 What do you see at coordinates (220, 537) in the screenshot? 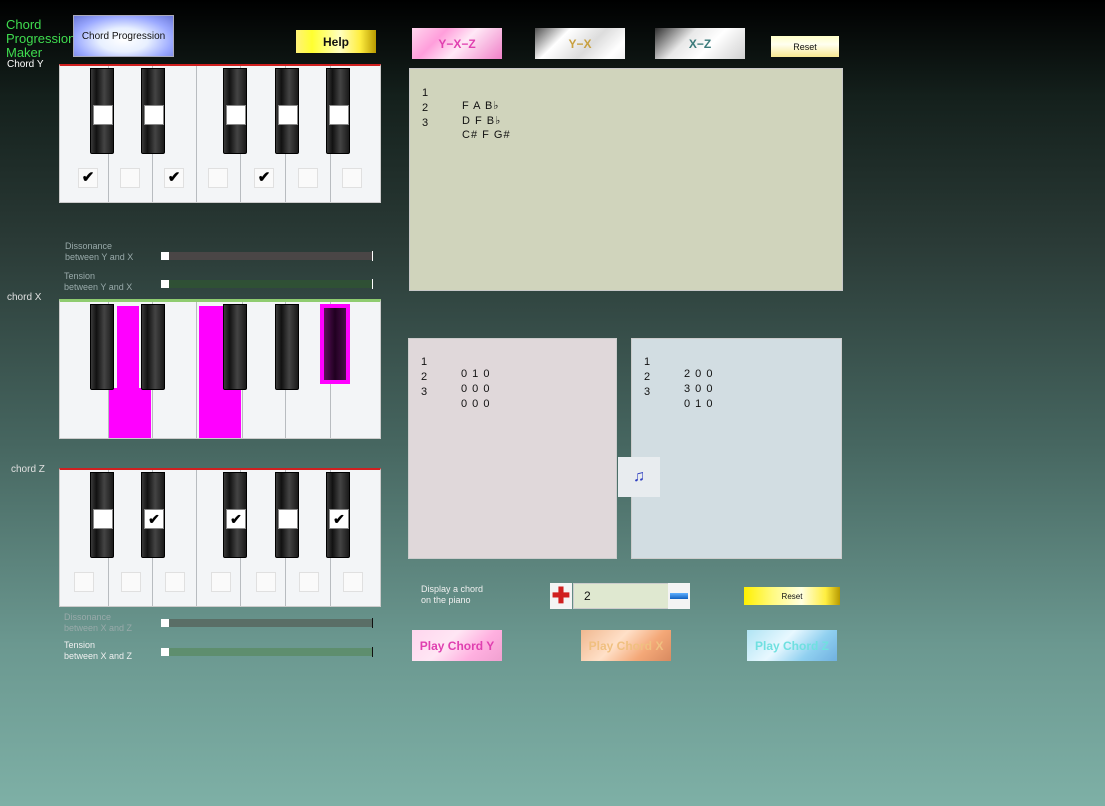
I see `piano-chord-z: ✔ ✔ ✔` at bounding box center [220, 537].